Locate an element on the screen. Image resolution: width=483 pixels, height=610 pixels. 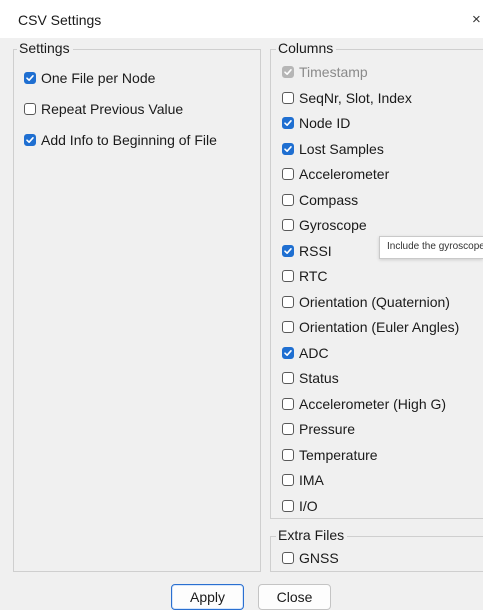
checkbox-ima: IMA is located at coordinates (303, 480).